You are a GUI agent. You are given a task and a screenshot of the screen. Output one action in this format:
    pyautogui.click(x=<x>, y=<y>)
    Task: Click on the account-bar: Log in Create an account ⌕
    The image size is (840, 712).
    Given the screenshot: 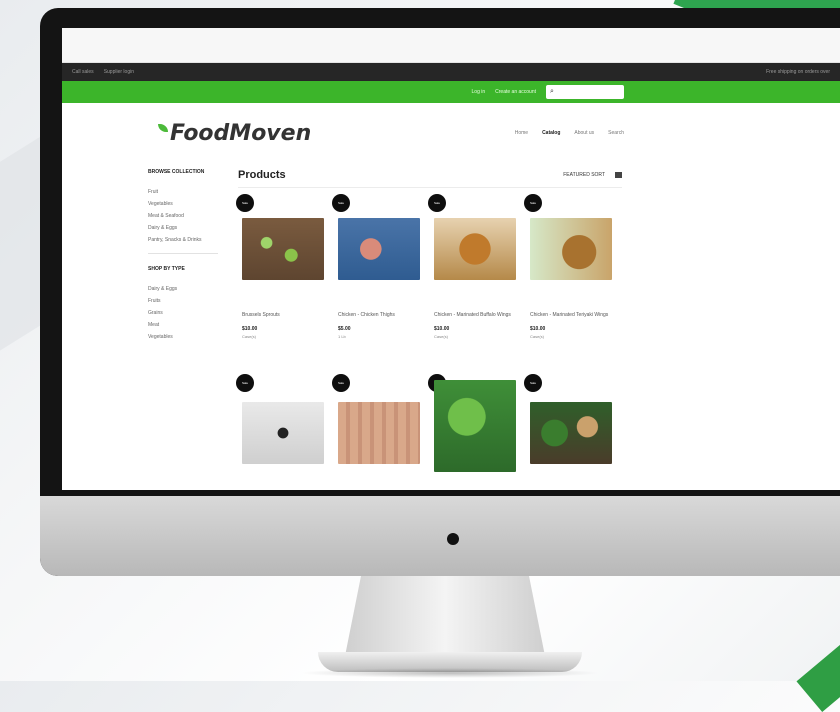 What is the action you would take?
    pyautogui.click(x=451, y=92)
    